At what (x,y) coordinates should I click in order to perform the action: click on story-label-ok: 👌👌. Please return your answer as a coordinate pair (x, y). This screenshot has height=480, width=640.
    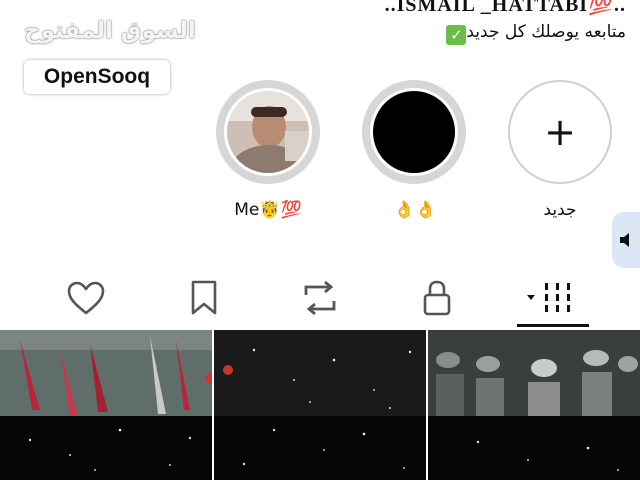
    Looking at the image, I should click on (415, 210).